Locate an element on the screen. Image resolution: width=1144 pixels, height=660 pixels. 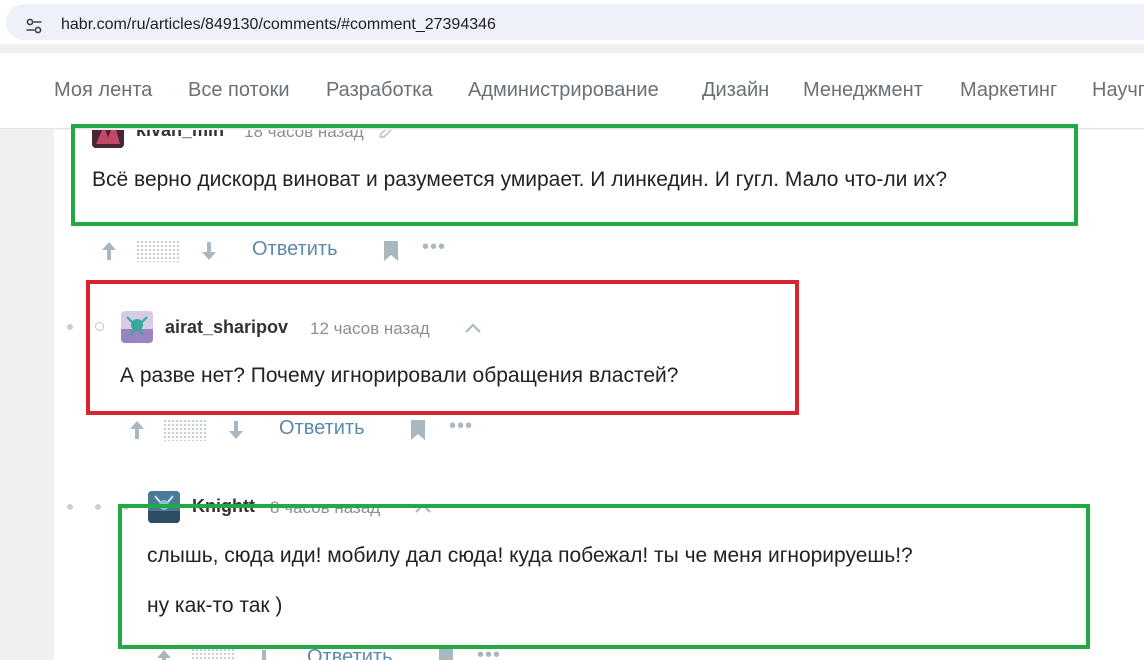
nav-item-administration: Администрирование is located at coordinates (563, 90).